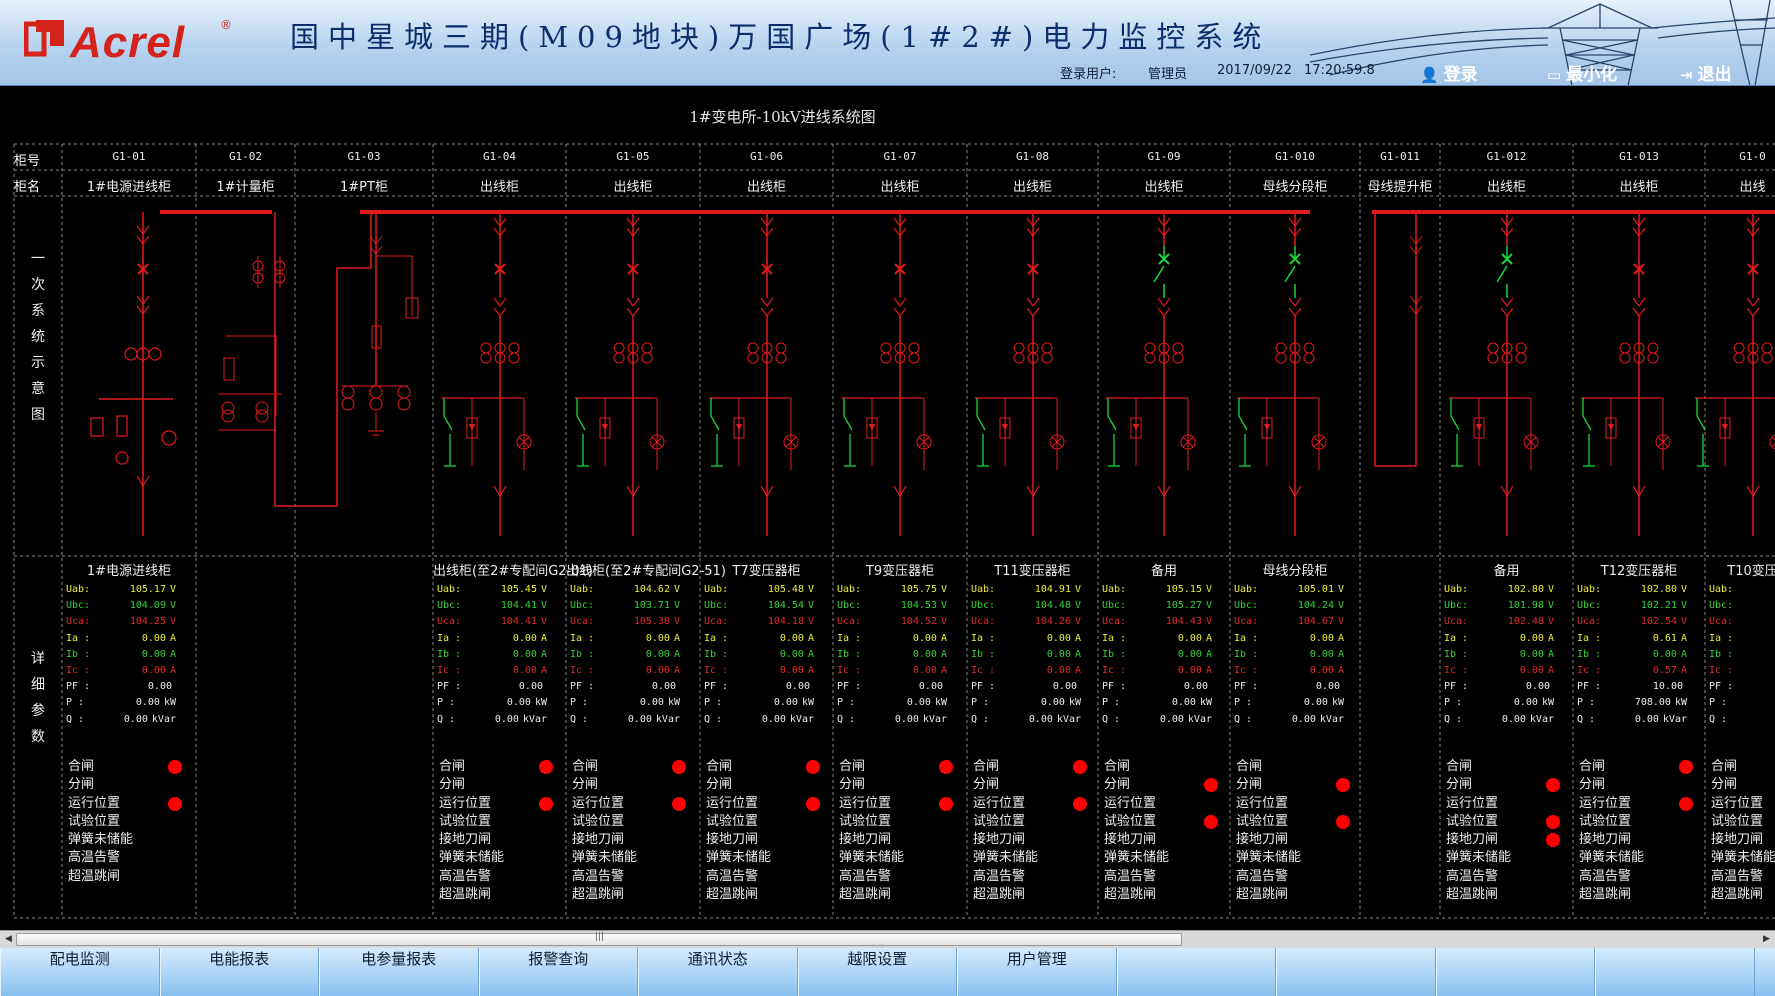 This screenshot has height=996, width=1775. Describe the element at coordinates (1289, 590) in the screenshot. I see `parameter-row: Uab: 105.01 V` at that location.